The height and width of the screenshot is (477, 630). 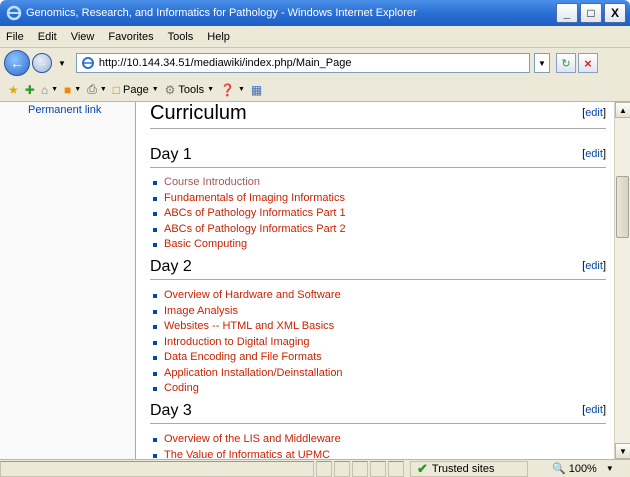 What do you see at coordinates (622, 110) in the screenshot?
I see `scroll-up-icon: ▲` at bounding box center [622, 110].